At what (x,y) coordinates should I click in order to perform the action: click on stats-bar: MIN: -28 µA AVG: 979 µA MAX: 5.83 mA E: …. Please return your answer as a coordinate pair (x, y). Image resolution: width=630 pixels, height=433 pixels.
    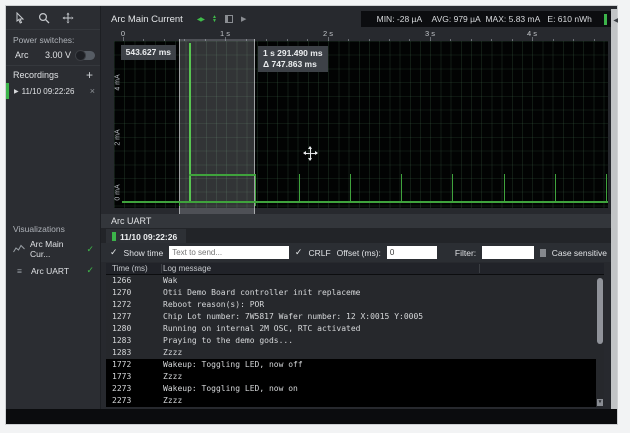
    Looking at the image, I should click on (487, 19).